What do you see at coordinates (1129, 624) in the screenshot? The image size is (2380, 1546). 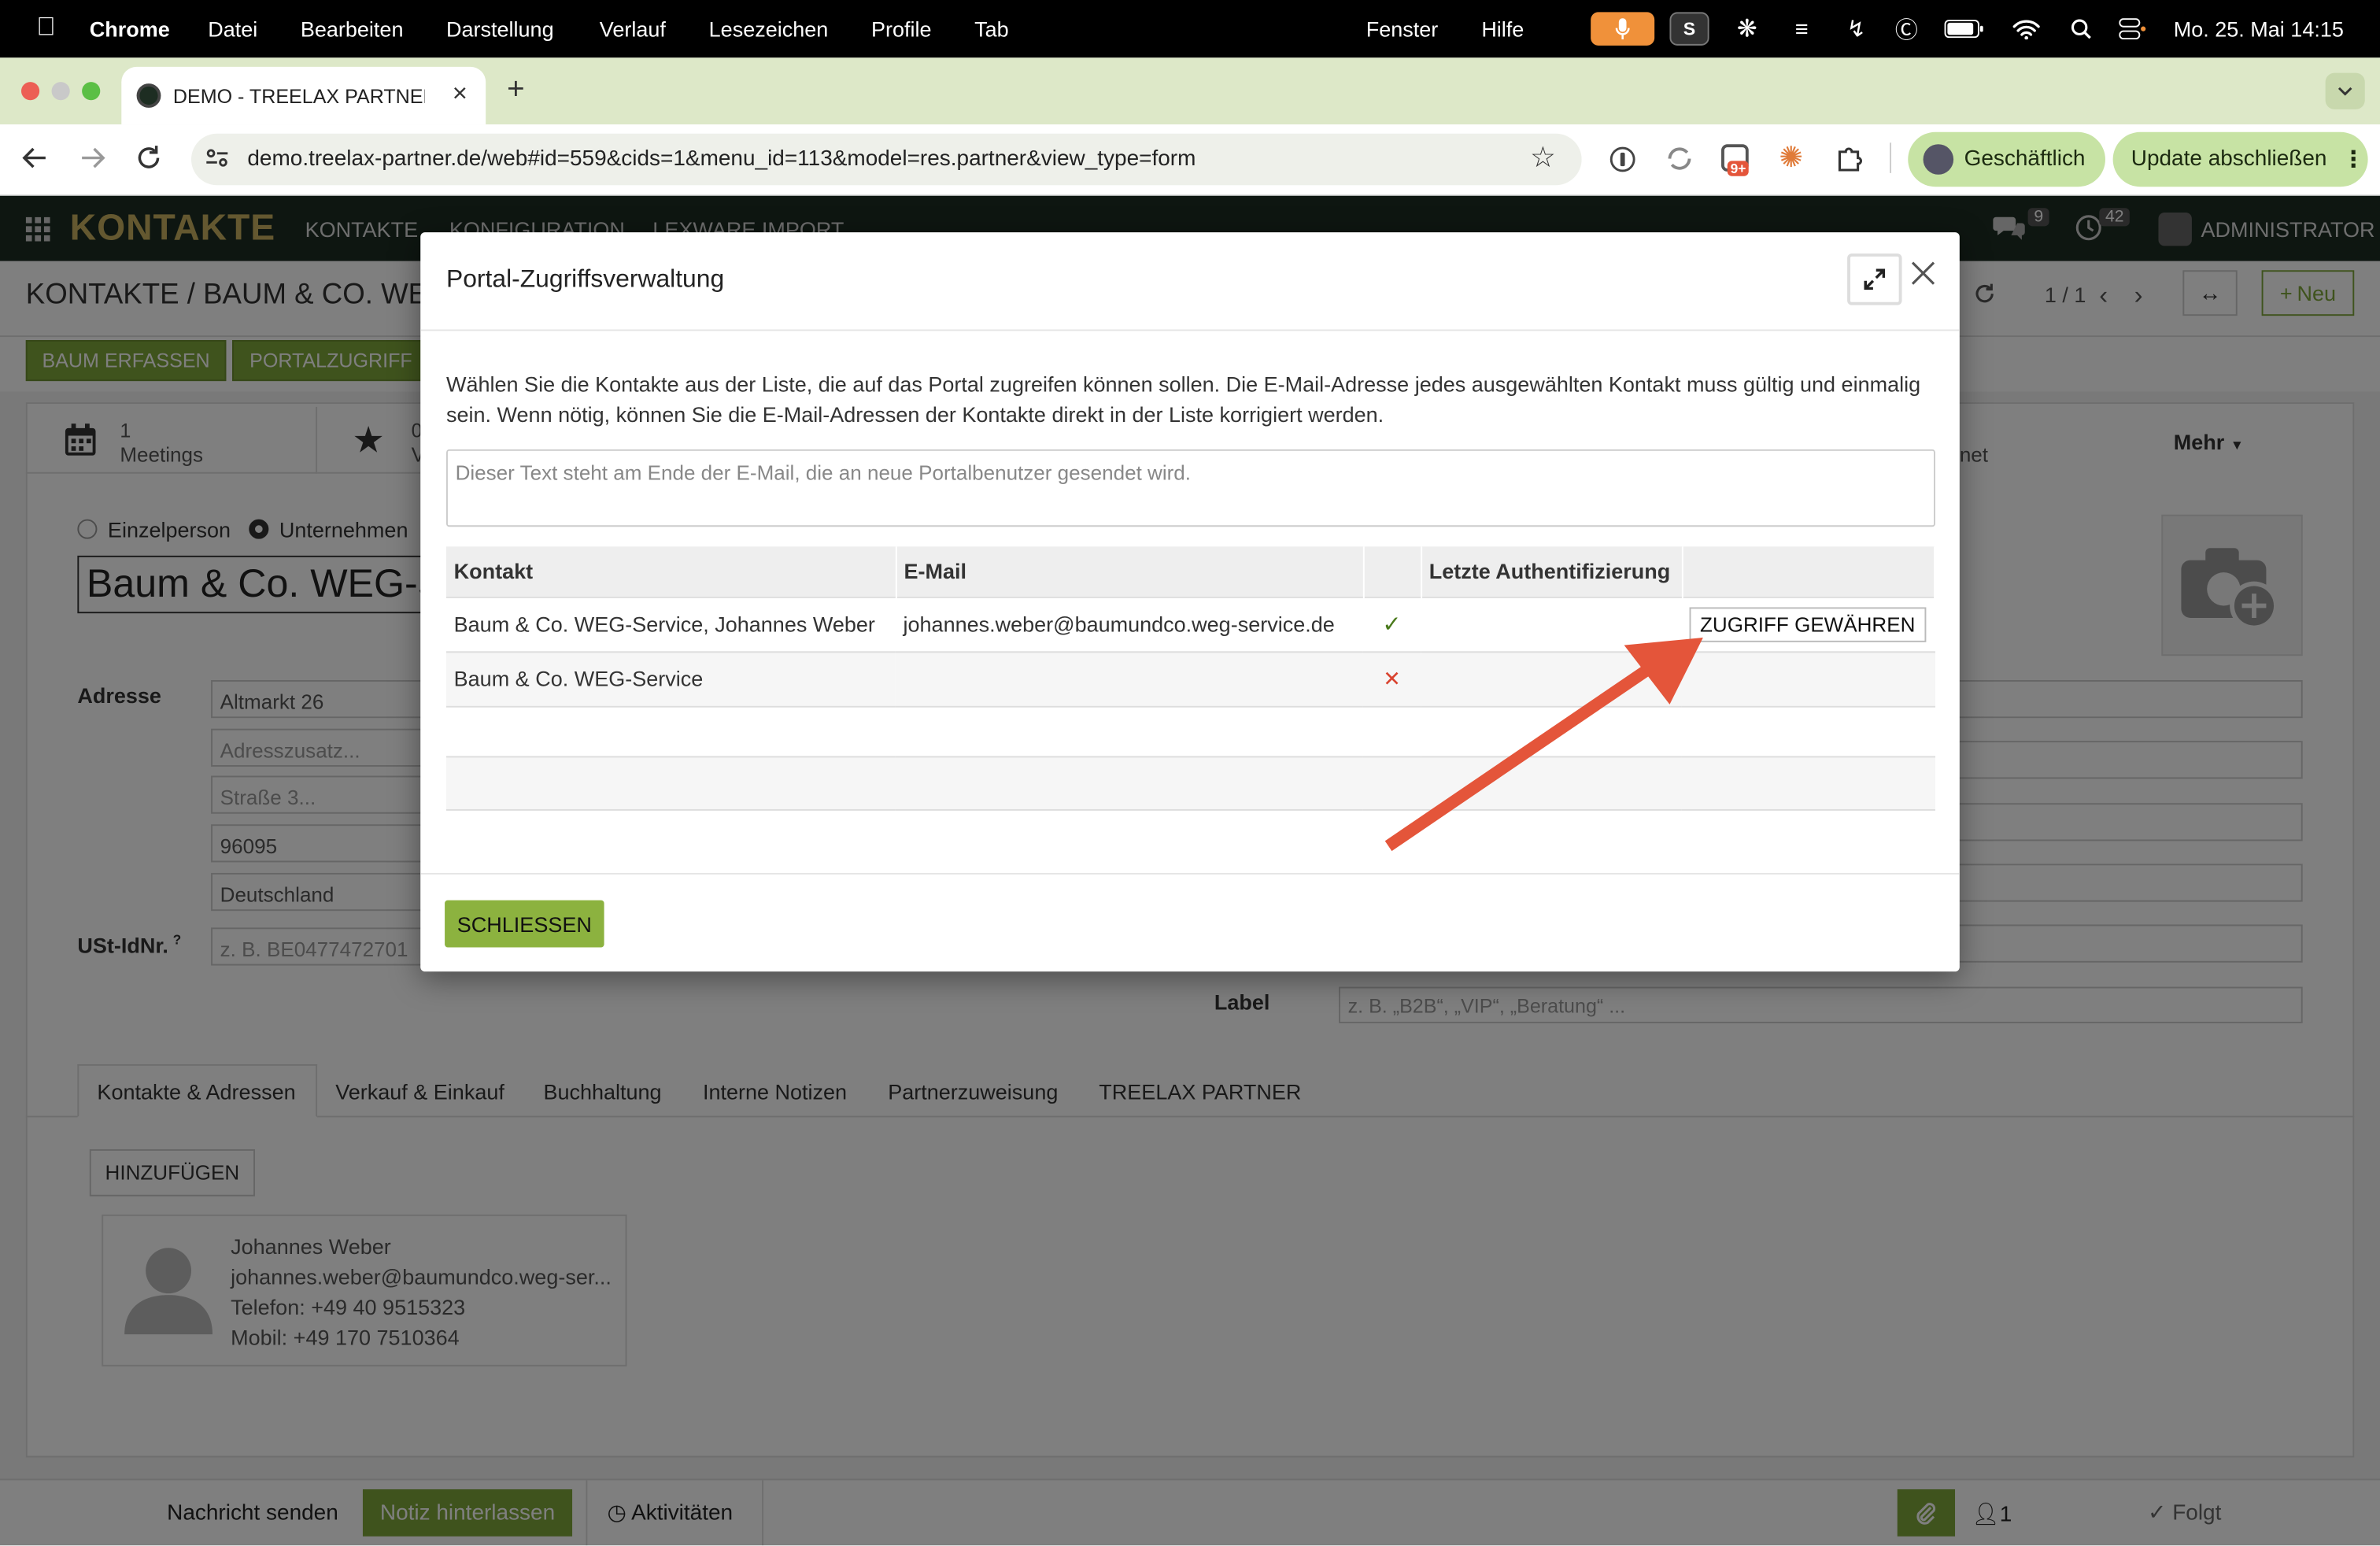 I see `row-email: johannes.weber@baumundco.weg-service.de` at bounding box center [1129, 624].